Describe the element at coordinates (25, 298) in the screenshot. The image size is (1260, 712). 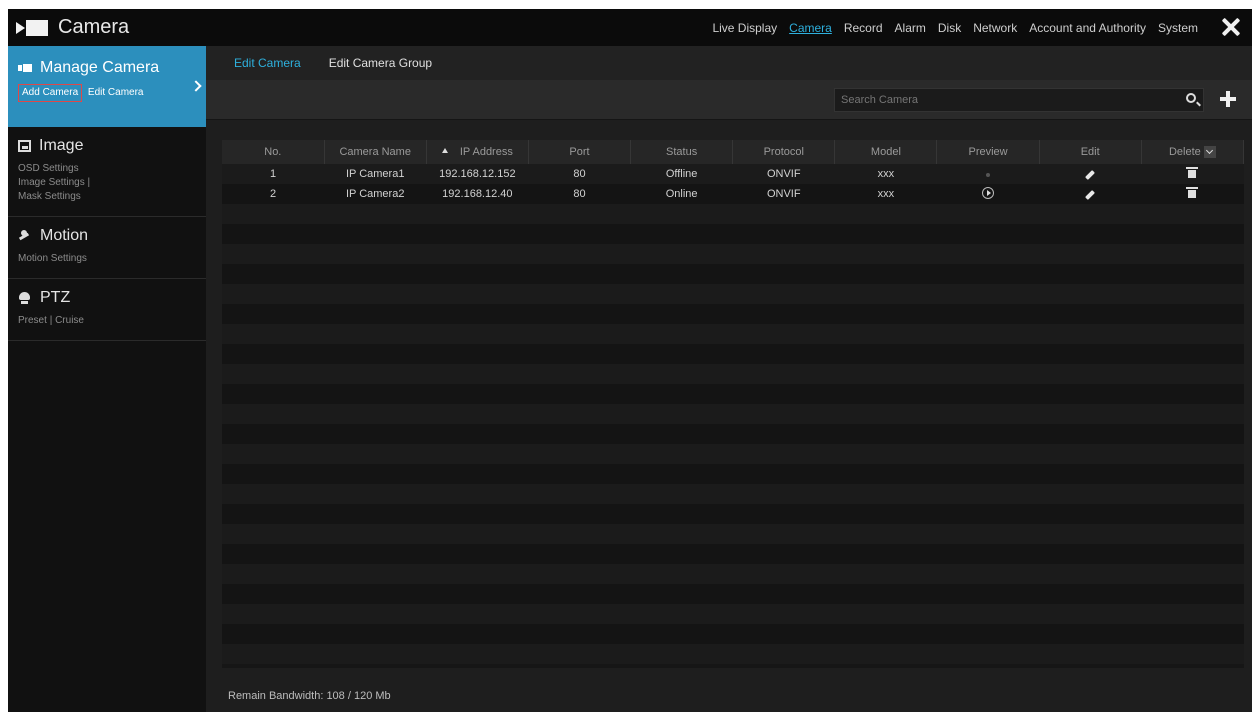
I see `ptz-icon` at that location.